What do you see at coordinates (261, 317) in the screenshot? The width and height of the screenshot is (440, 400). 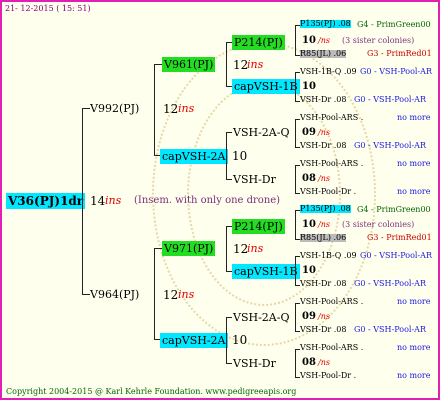 I see `bottom-ba-node: VSH-2A-Q` at bounding box center [261, 317].